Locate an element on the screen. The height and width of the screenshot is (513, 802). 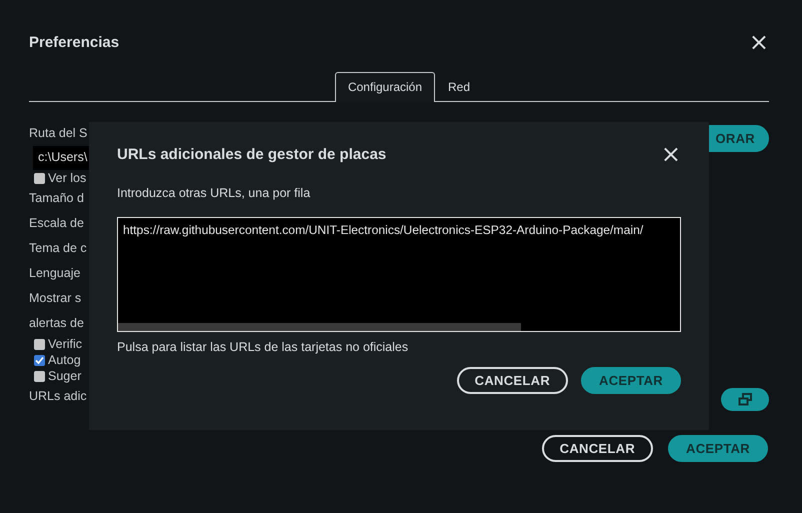
close-button: × is located at coordinates (758, 42).